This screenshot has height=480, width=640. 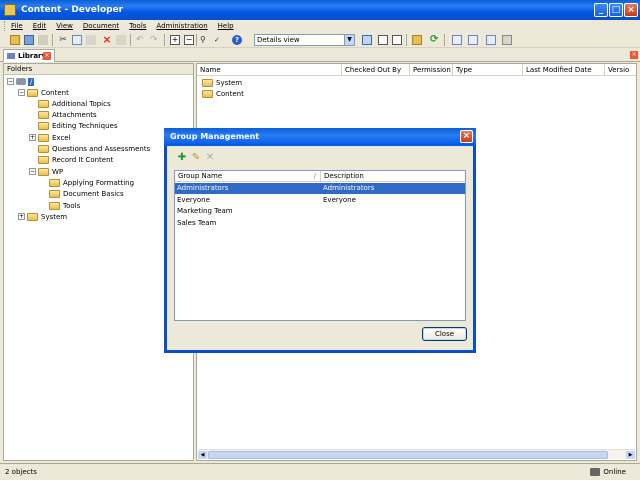 What do you see at coordinates (60, 205) in the screenshot?
I see `tree-item: Tools` at bounding box center [60, 205].